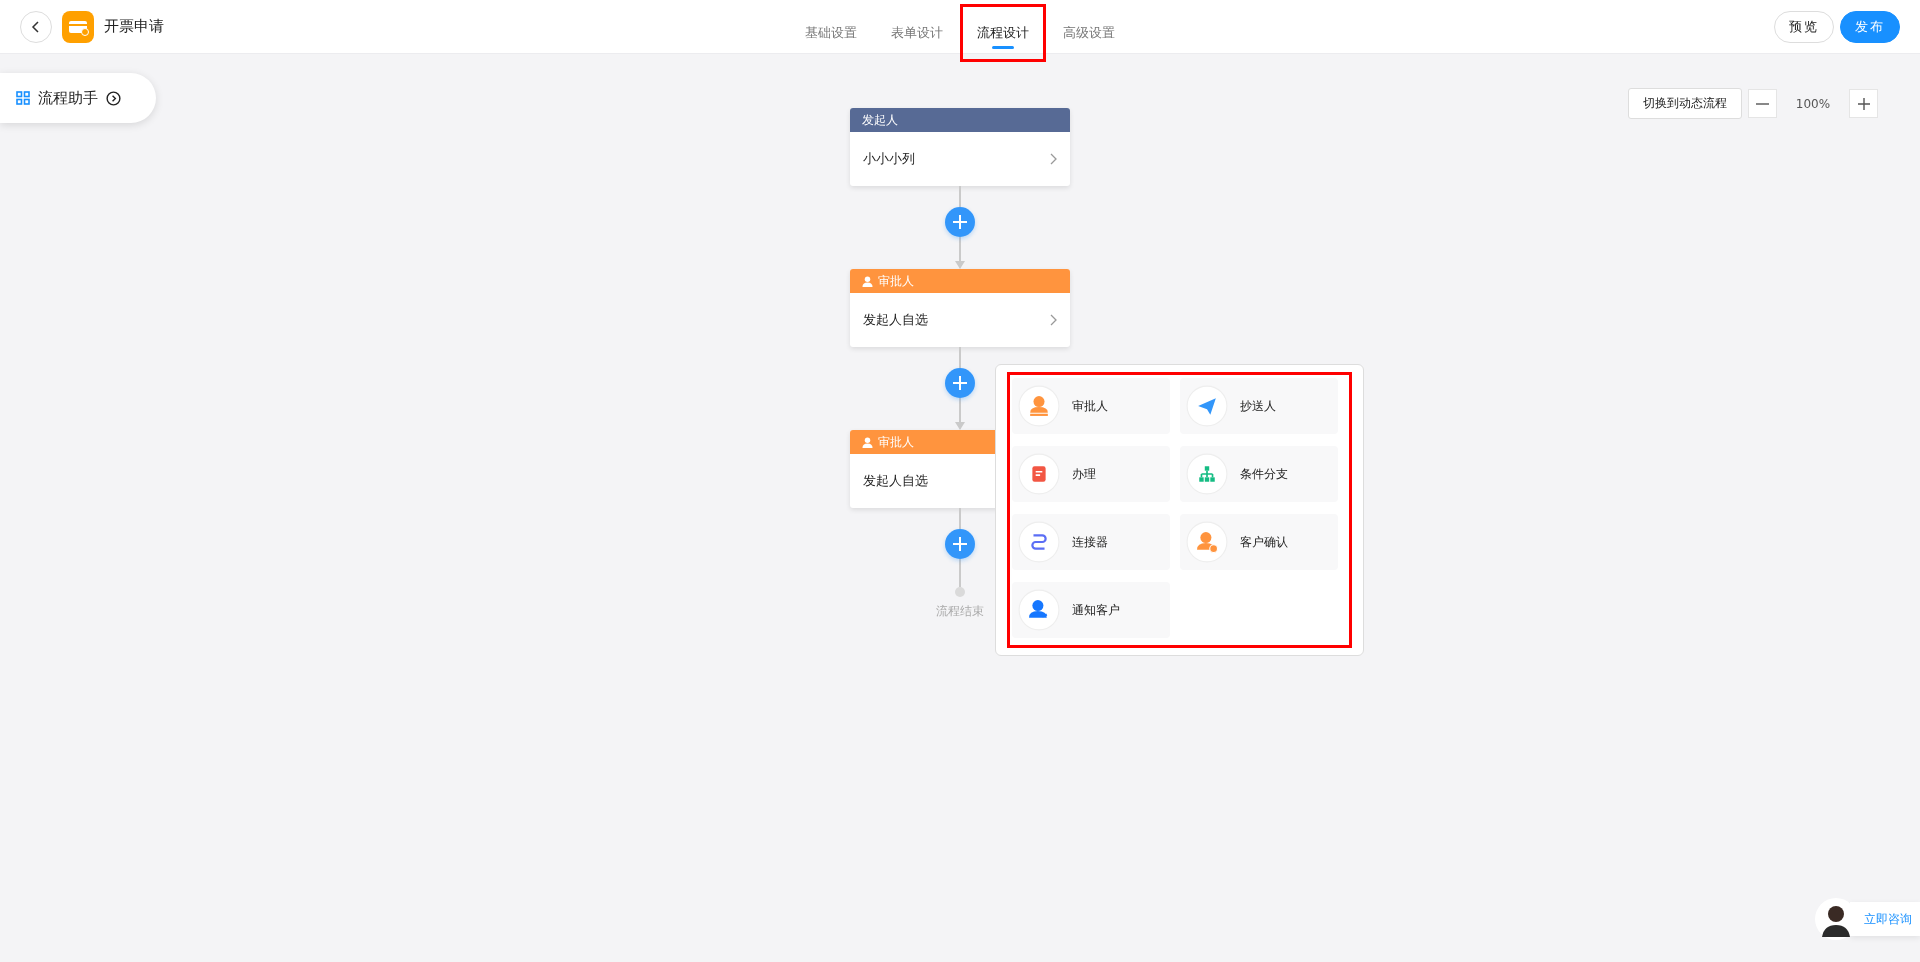  Describe the element at coordinates (917, 32) in the screenshot. I see `nav-tab: 表单设计` at that location.